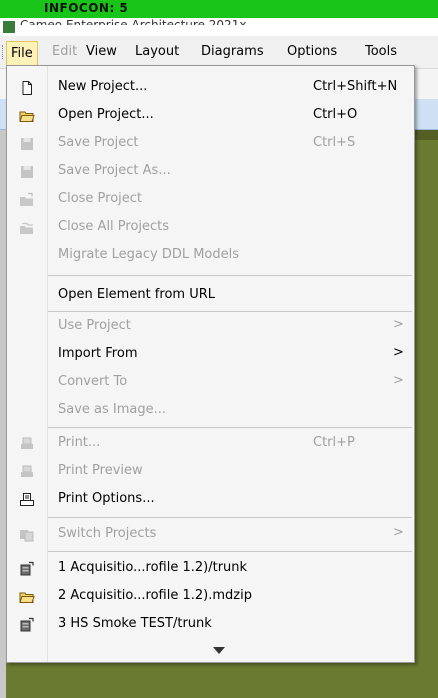 The width and height of the screenshot is (438, 698). What do you see at coordinates (219, 650) in the screenshot?
I see `chevron-down-icon` at bounding box center [219, 650].